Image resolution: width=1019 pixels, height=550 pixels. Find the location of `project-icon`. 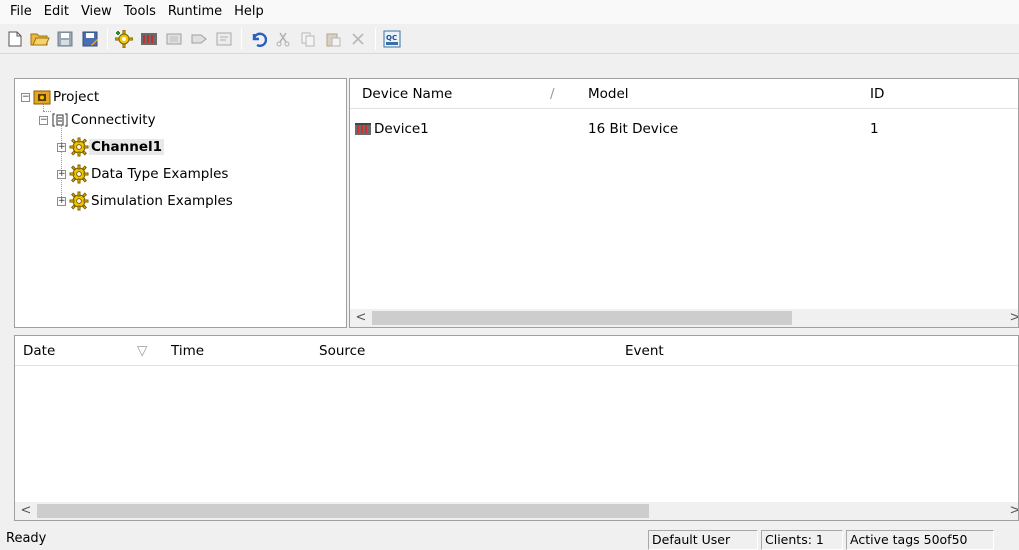

project-icon is located at coordinates (42, 97).